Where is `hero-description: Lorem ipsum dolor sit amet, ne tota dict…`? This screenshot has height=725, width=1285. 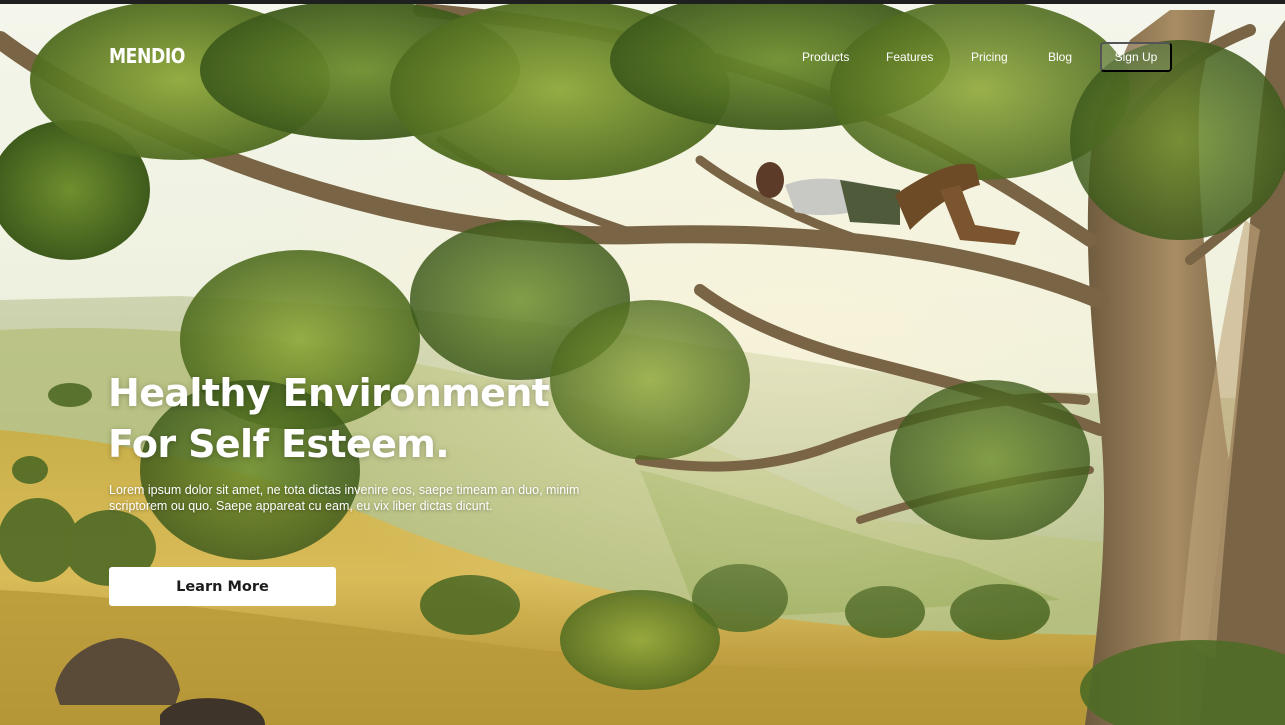
hero-description: Lorem ipsum dolor sit amet, ne tota dict… is located at coordinates (344, 498).